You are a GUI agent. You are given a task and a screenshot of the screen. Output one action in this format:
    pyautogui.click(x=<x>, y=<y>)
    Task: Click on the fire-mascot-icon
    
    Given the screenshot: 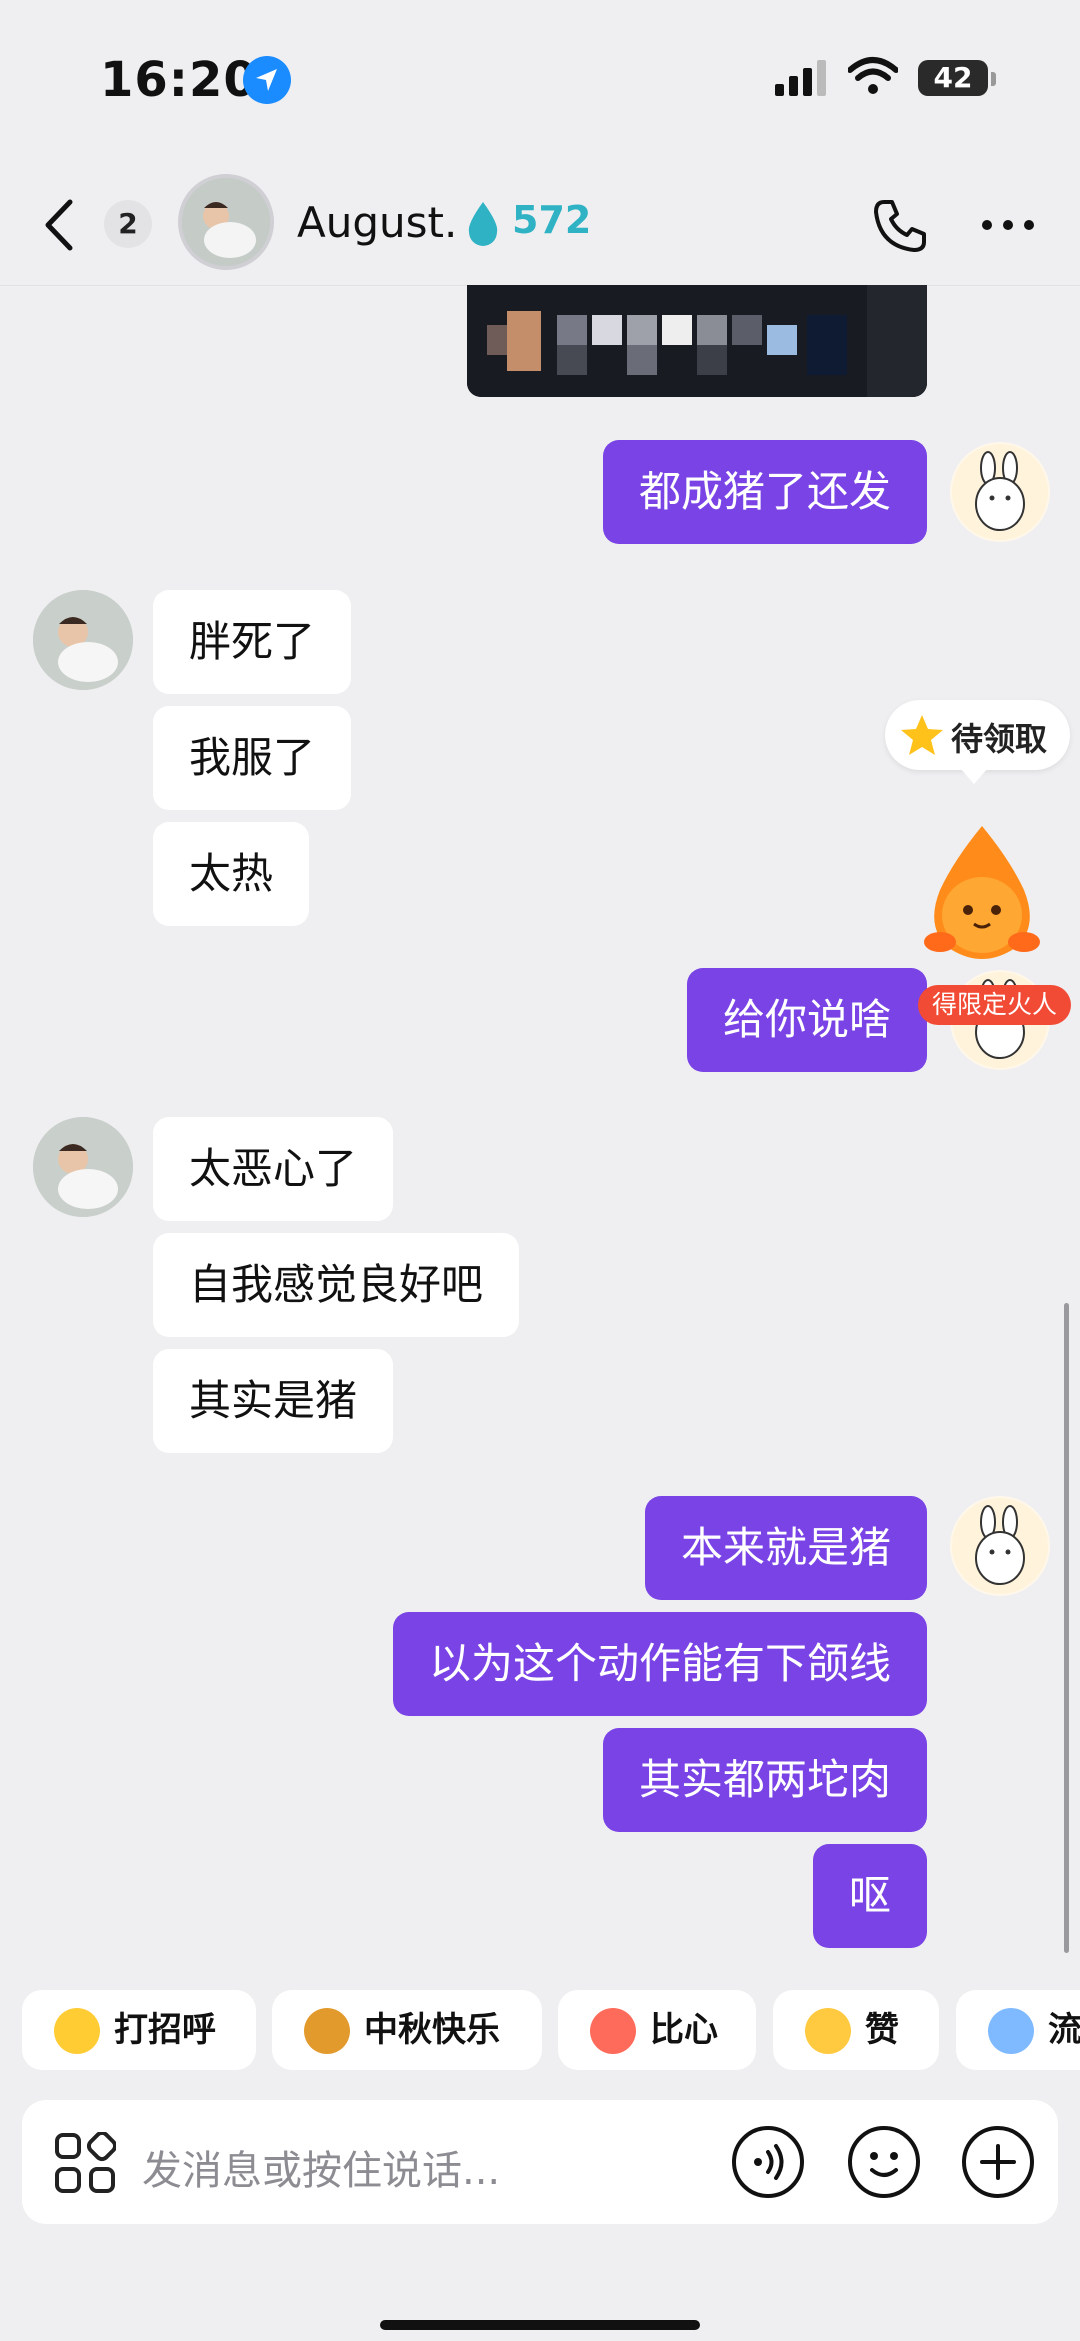 What is the action you would take?
    pyautogui.click(x=982, y=895)
    